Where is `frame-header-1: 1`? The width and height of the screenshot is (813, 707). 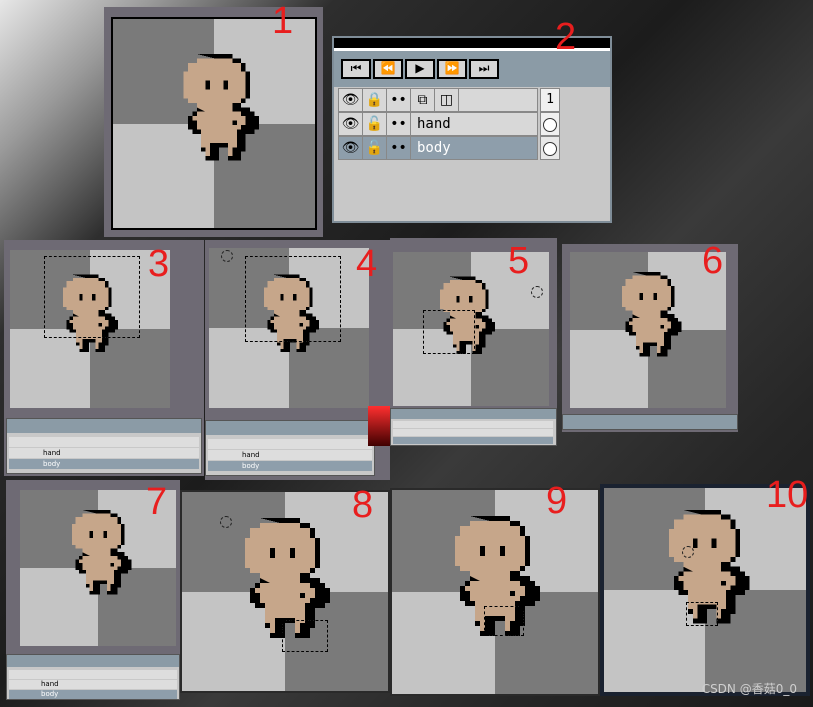
frame-header-1: 1 is located at coordinates (550, 100).